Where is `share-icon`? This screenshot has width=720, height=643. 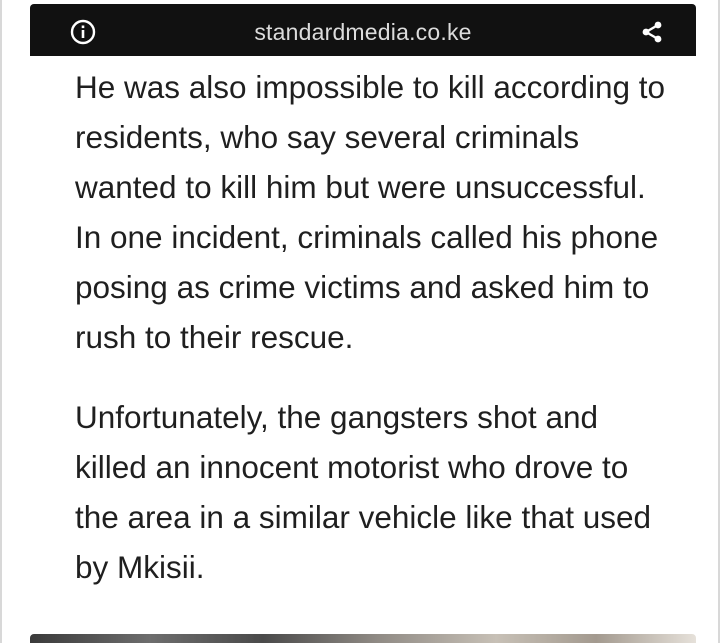 share-icon is located at coordinates (652, 32).